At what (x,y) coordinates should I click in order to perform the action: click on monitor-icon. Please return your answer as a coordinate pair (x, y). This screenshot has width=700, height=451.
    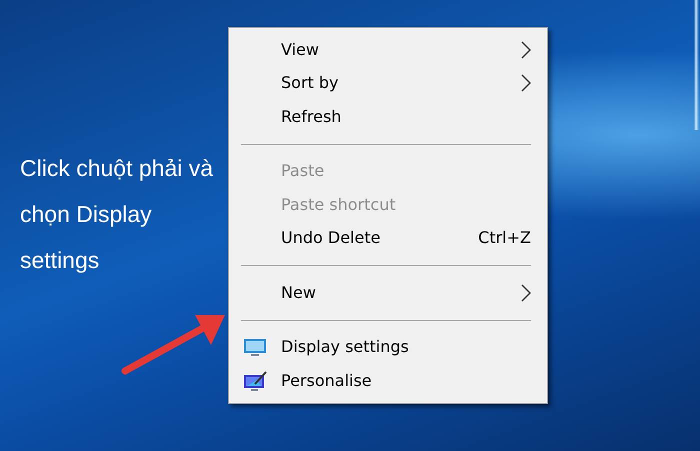
    Looking at the image, I should click on (255, 347).